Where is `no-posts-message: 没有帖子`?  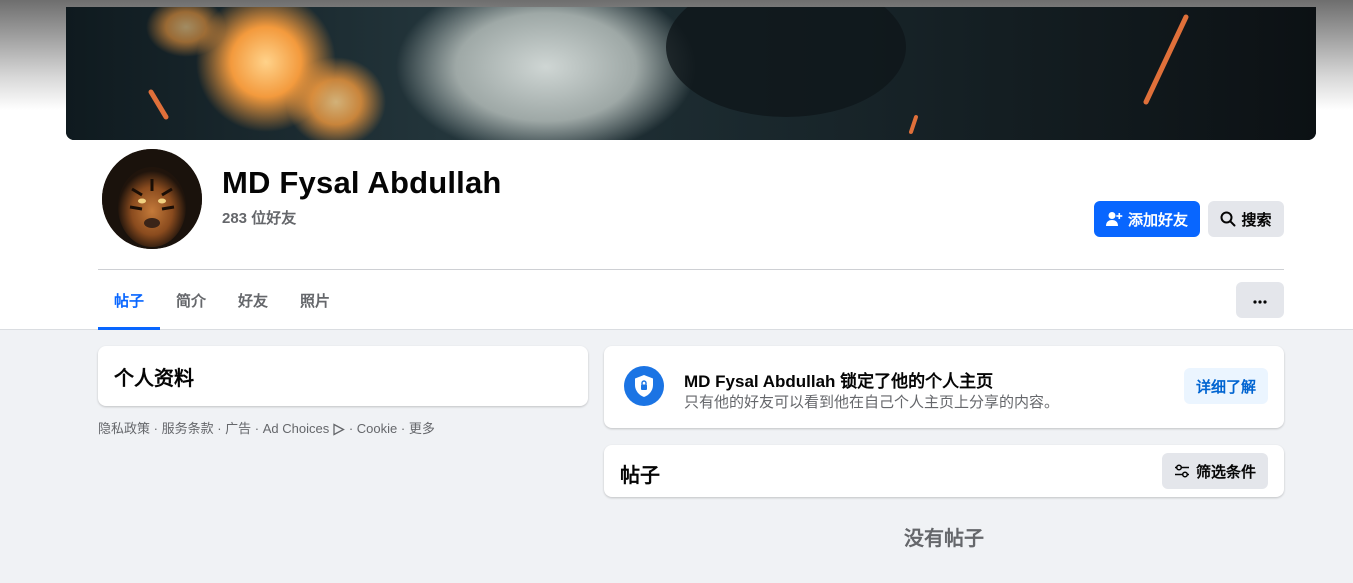 no-posts-message: 没有帖子 is located at coordinates (944, 539).